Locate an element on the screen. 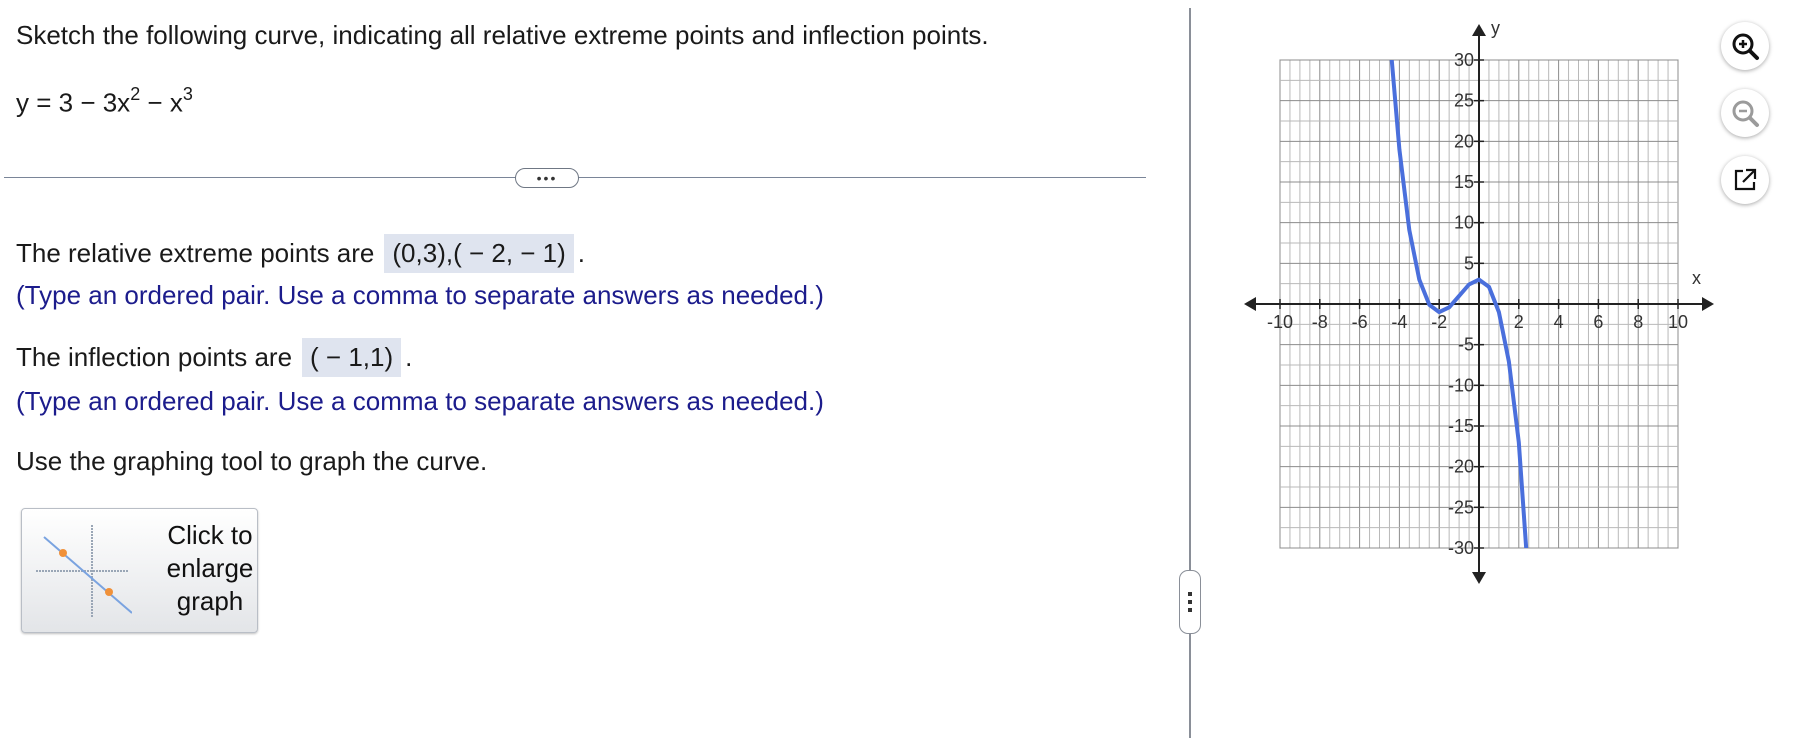  x-axis-arrow-left is located at coordinates (1250, 304).